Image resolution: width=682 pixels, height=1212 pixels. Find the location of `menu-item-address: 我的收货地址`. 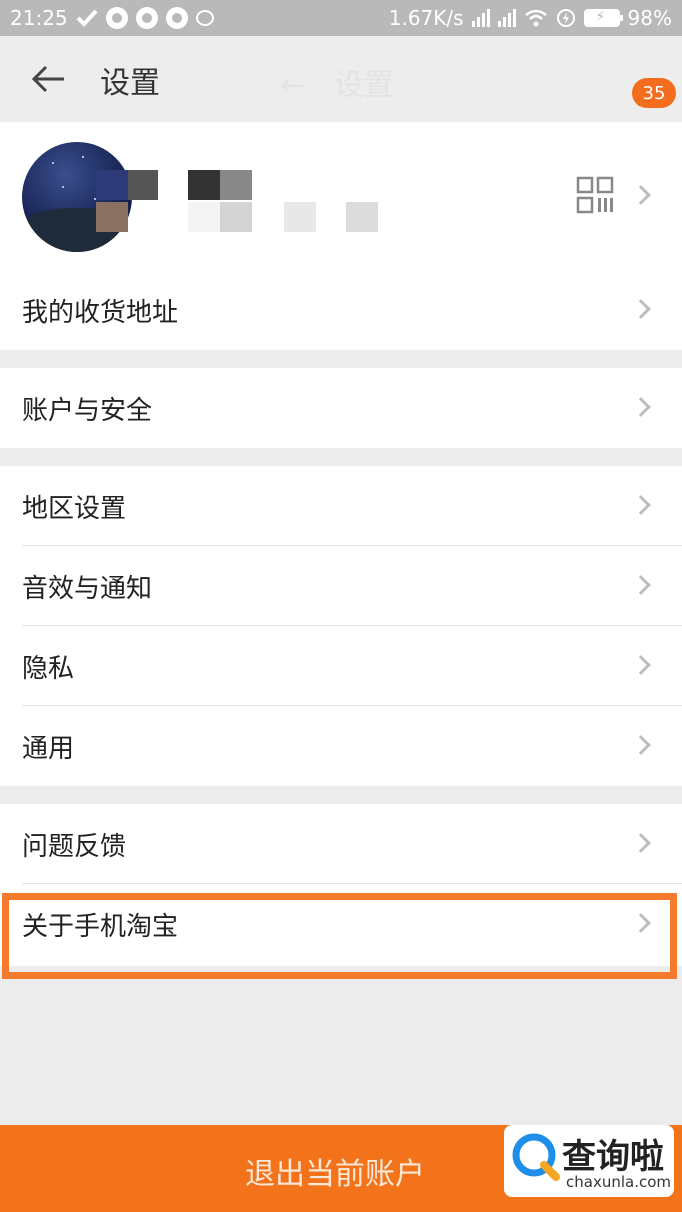

menu-item-address: 我的收货地址 is located at coordinates (341, 310).